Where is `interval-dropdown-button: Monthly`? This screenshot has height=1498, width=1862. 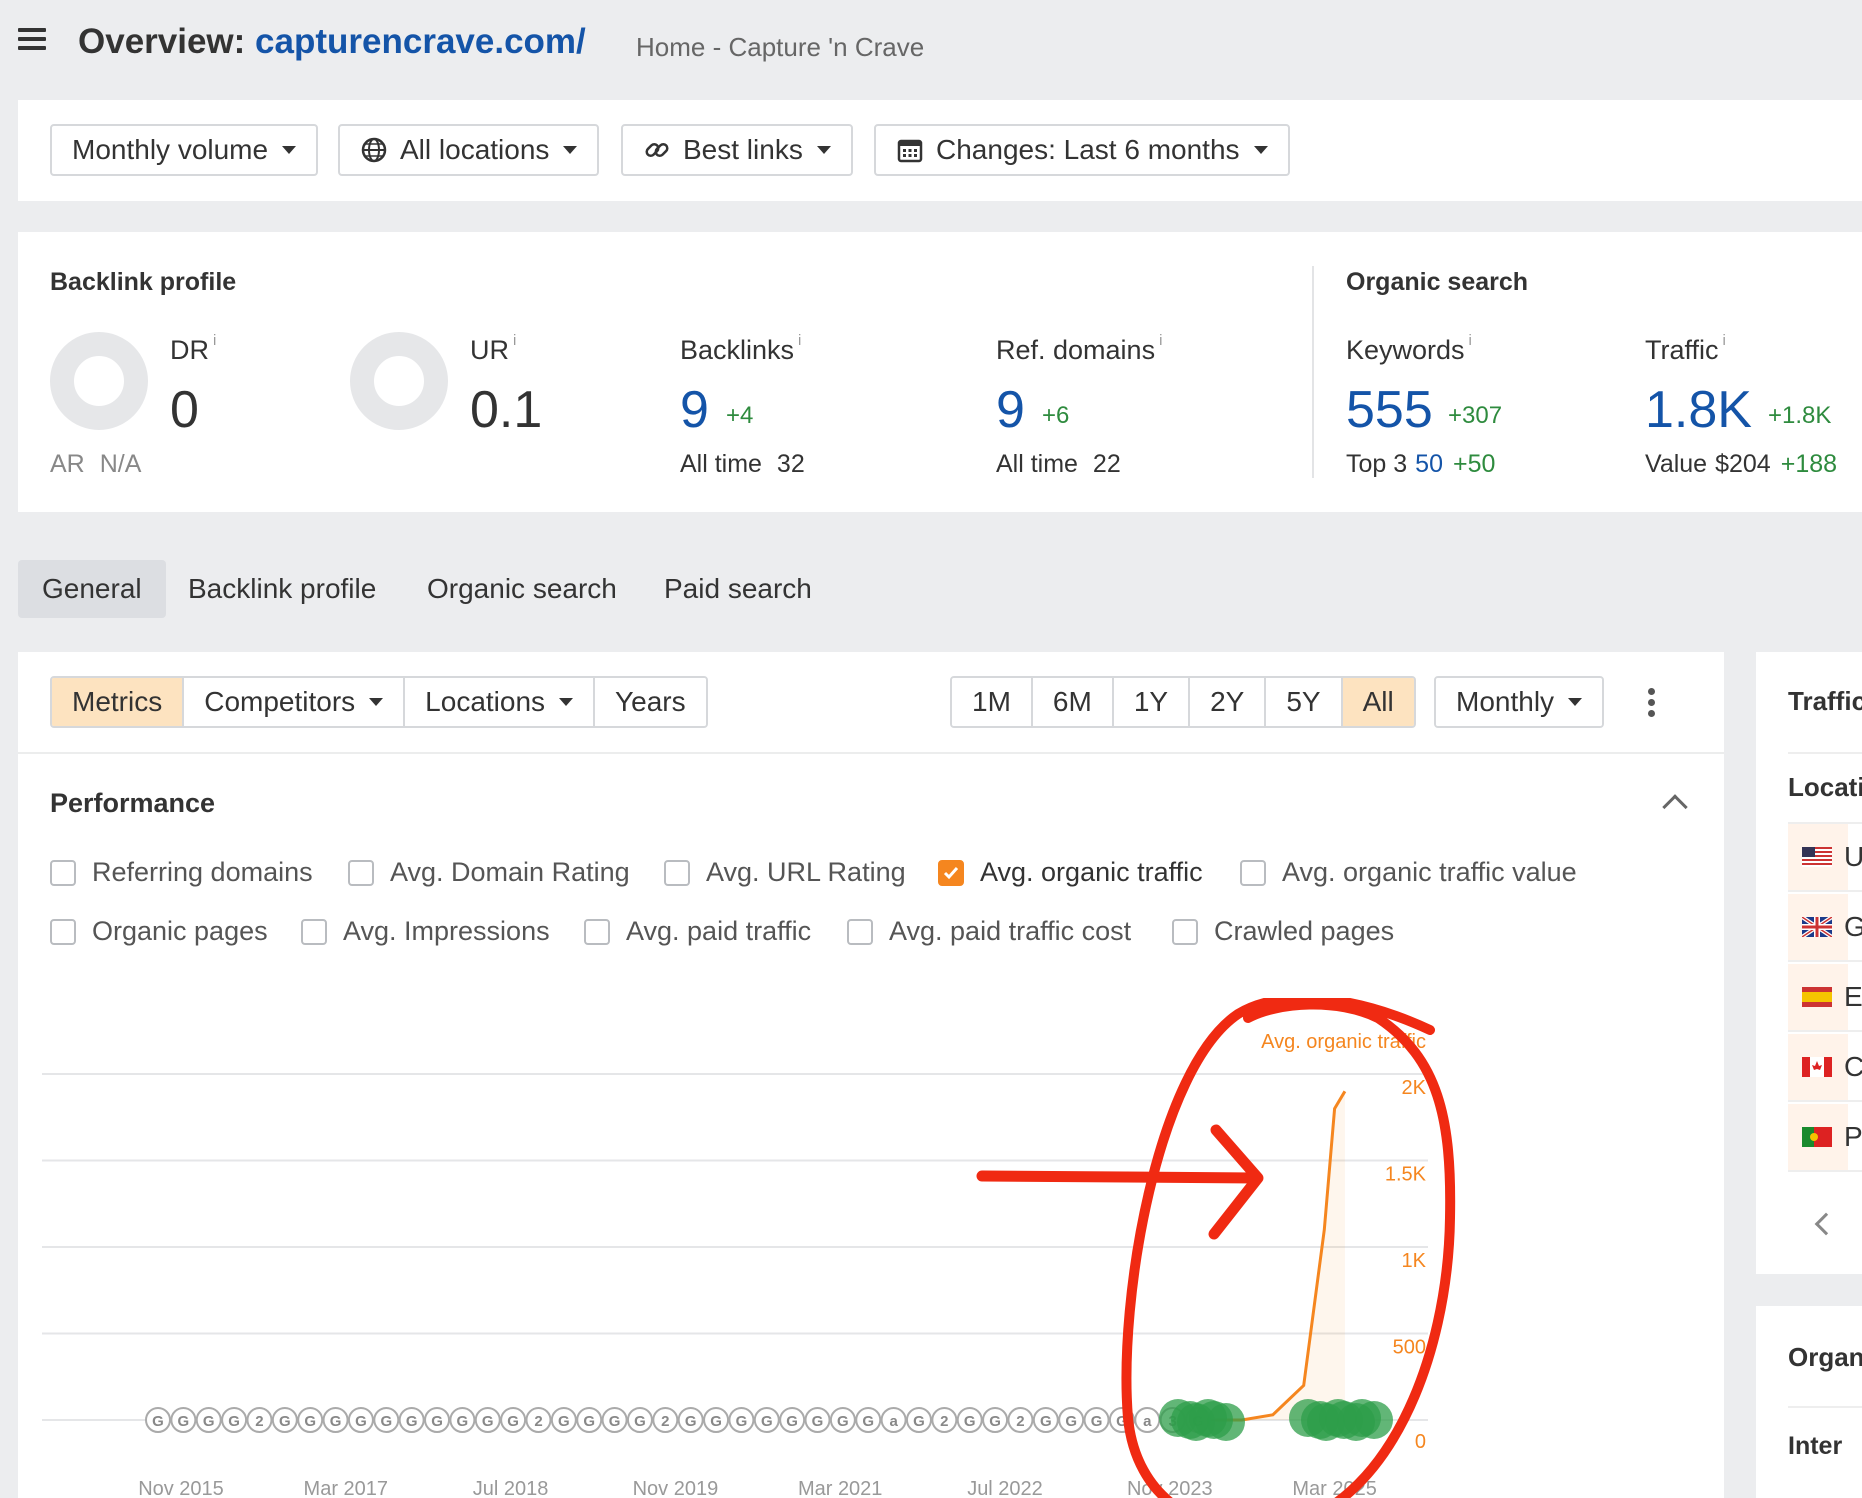
interval-dropdown-button: Monthly is located at coordinates (1519, 702).